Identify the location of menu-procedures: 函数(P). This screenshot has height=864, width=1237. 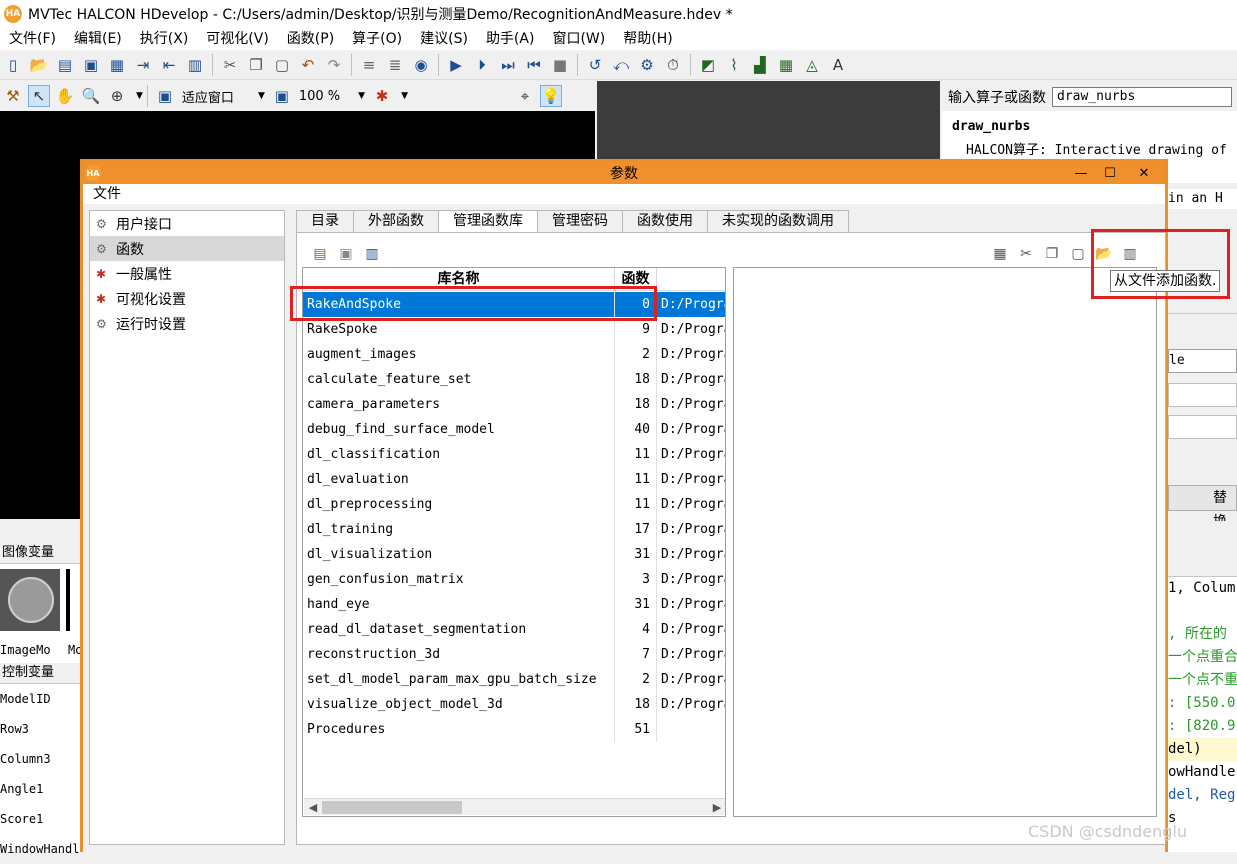
(310, 39).